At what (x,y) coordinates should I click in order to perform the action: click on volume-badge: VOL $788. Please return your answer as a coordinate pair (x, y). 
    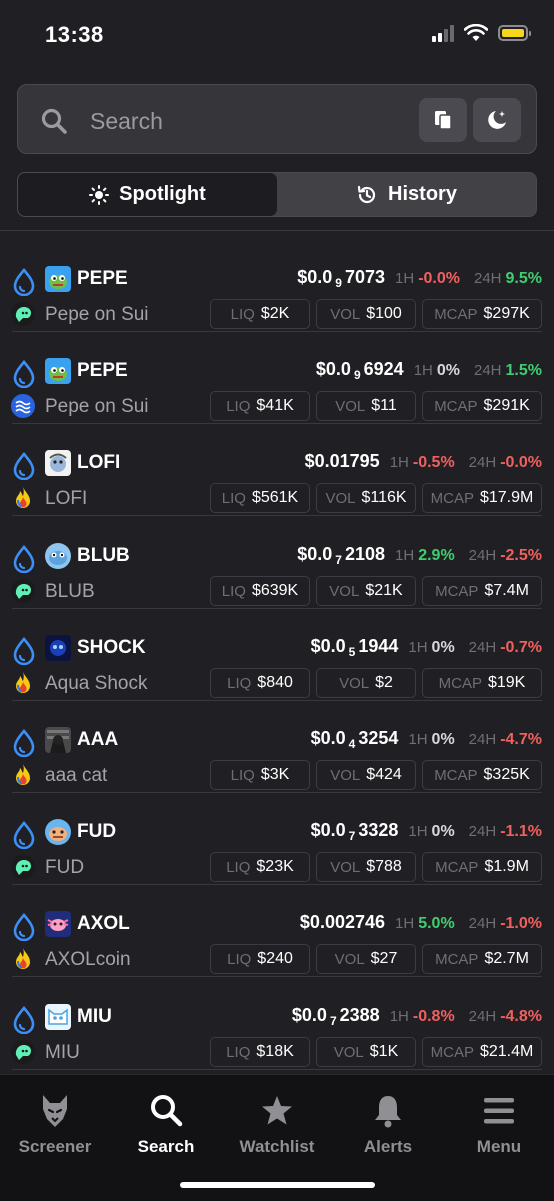
    Looking at the image, I should click on (366, 867).